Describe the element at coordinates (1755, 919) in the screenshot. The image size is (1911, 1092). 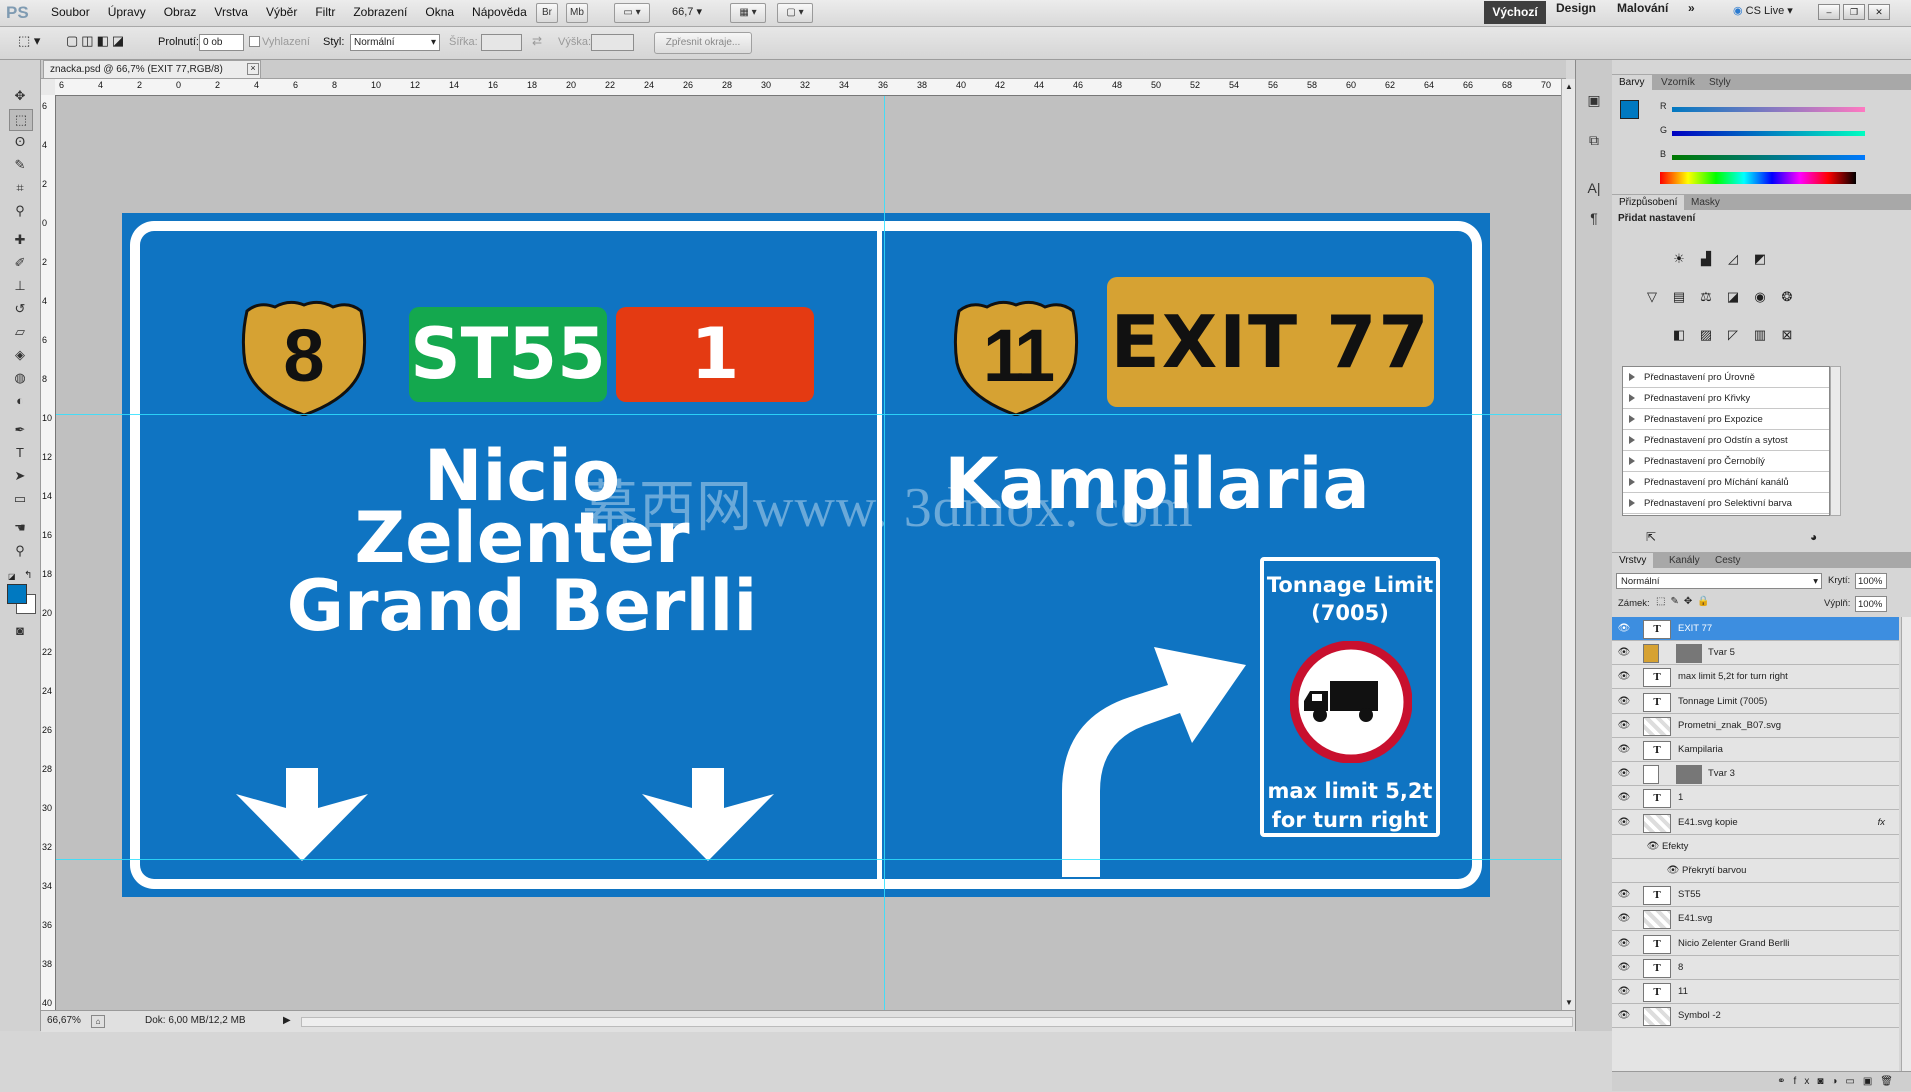
I see `layer-row: 👁 E41.svg` at that location.